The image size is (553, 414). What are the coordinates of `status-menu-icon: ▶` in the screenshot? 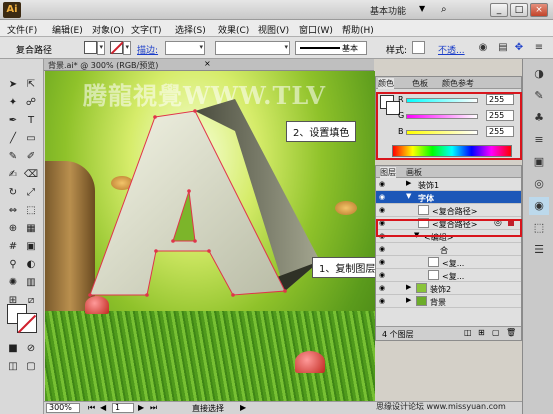 It's located at (243, 407).